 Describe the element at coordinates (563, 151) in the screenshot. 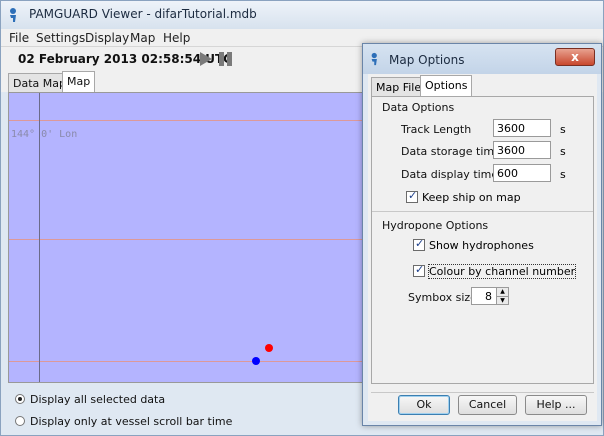

I see `storage-time-unit: s` at that location.